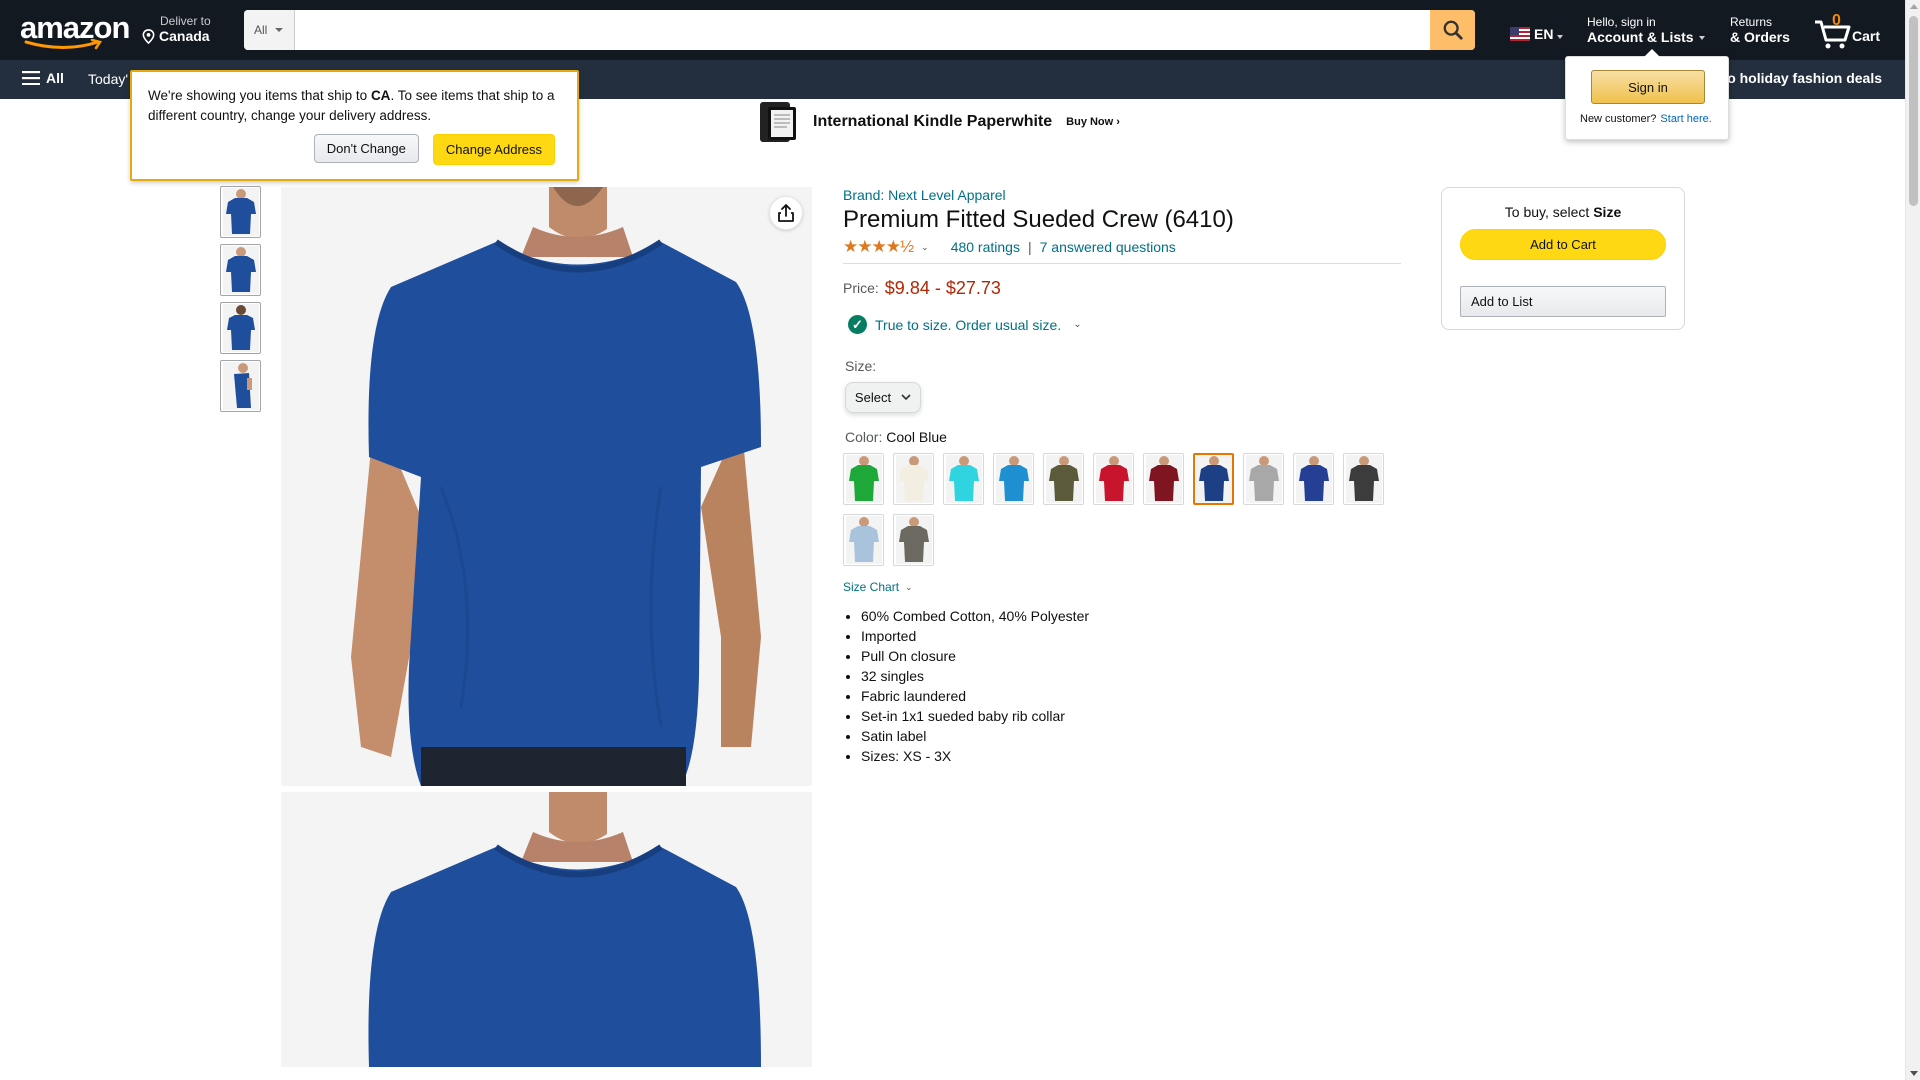  What do you see at coordinates (31, 78) in the screenshot?
I see `hamburger-menu-icon` at bounding box center [31, 78].